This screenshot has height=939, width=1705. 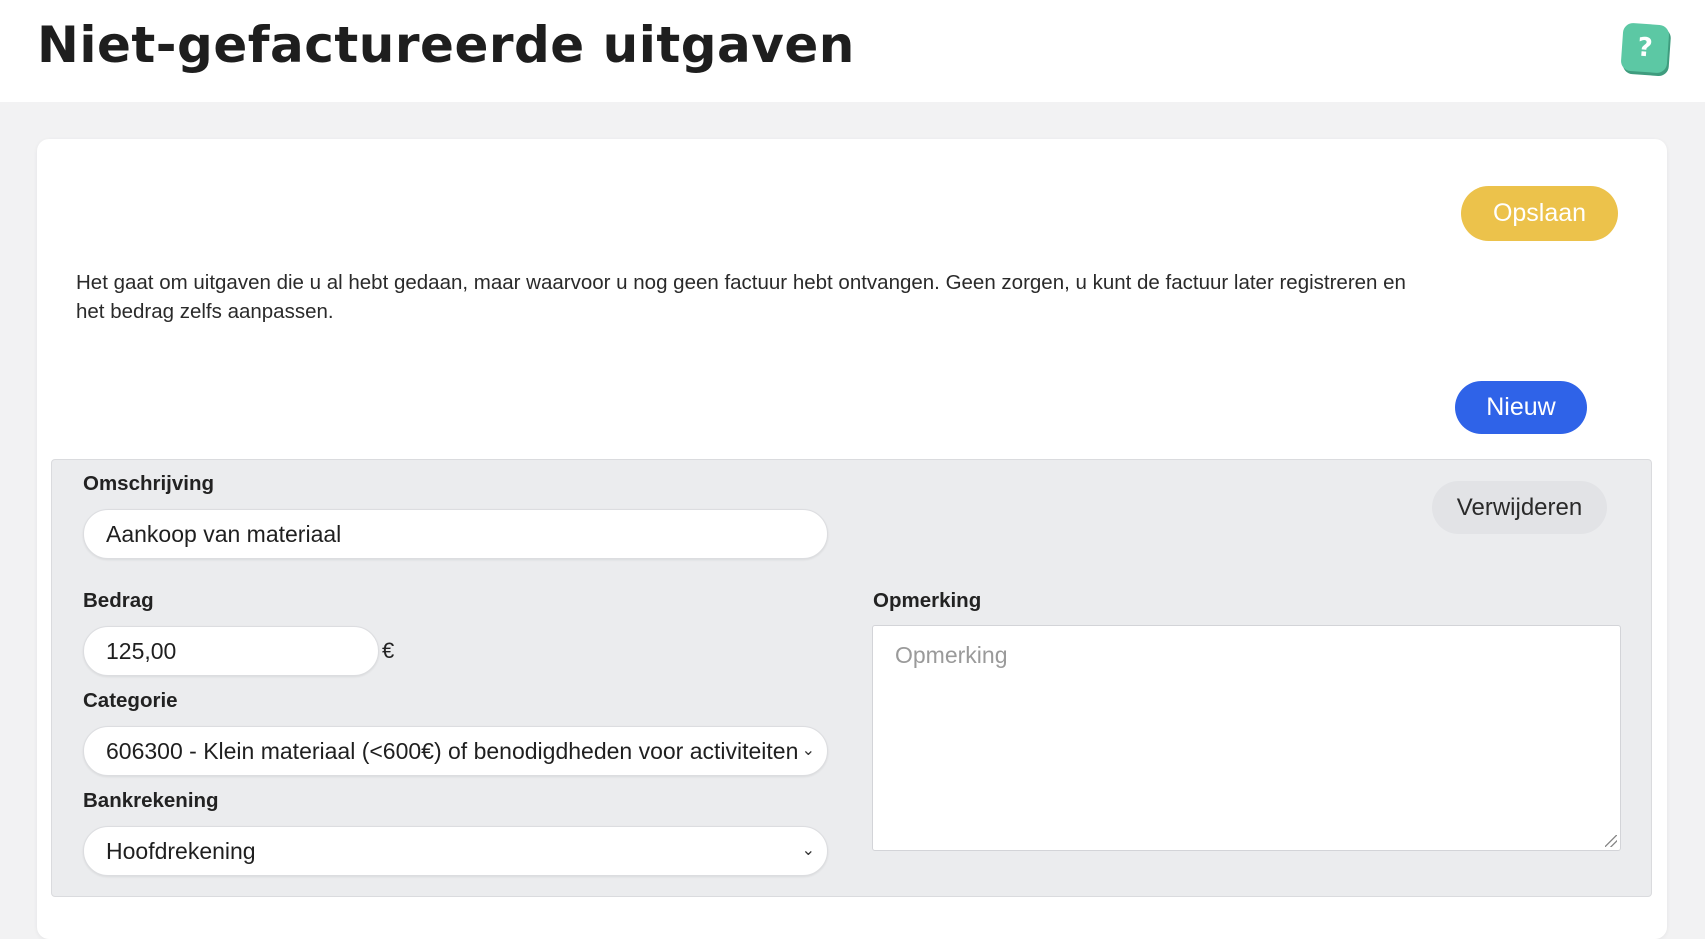 What do you see at coordinates (151, 800) in the screenshot?
I see `bank-label: Bankrekening` at bounding box center [151, 800].